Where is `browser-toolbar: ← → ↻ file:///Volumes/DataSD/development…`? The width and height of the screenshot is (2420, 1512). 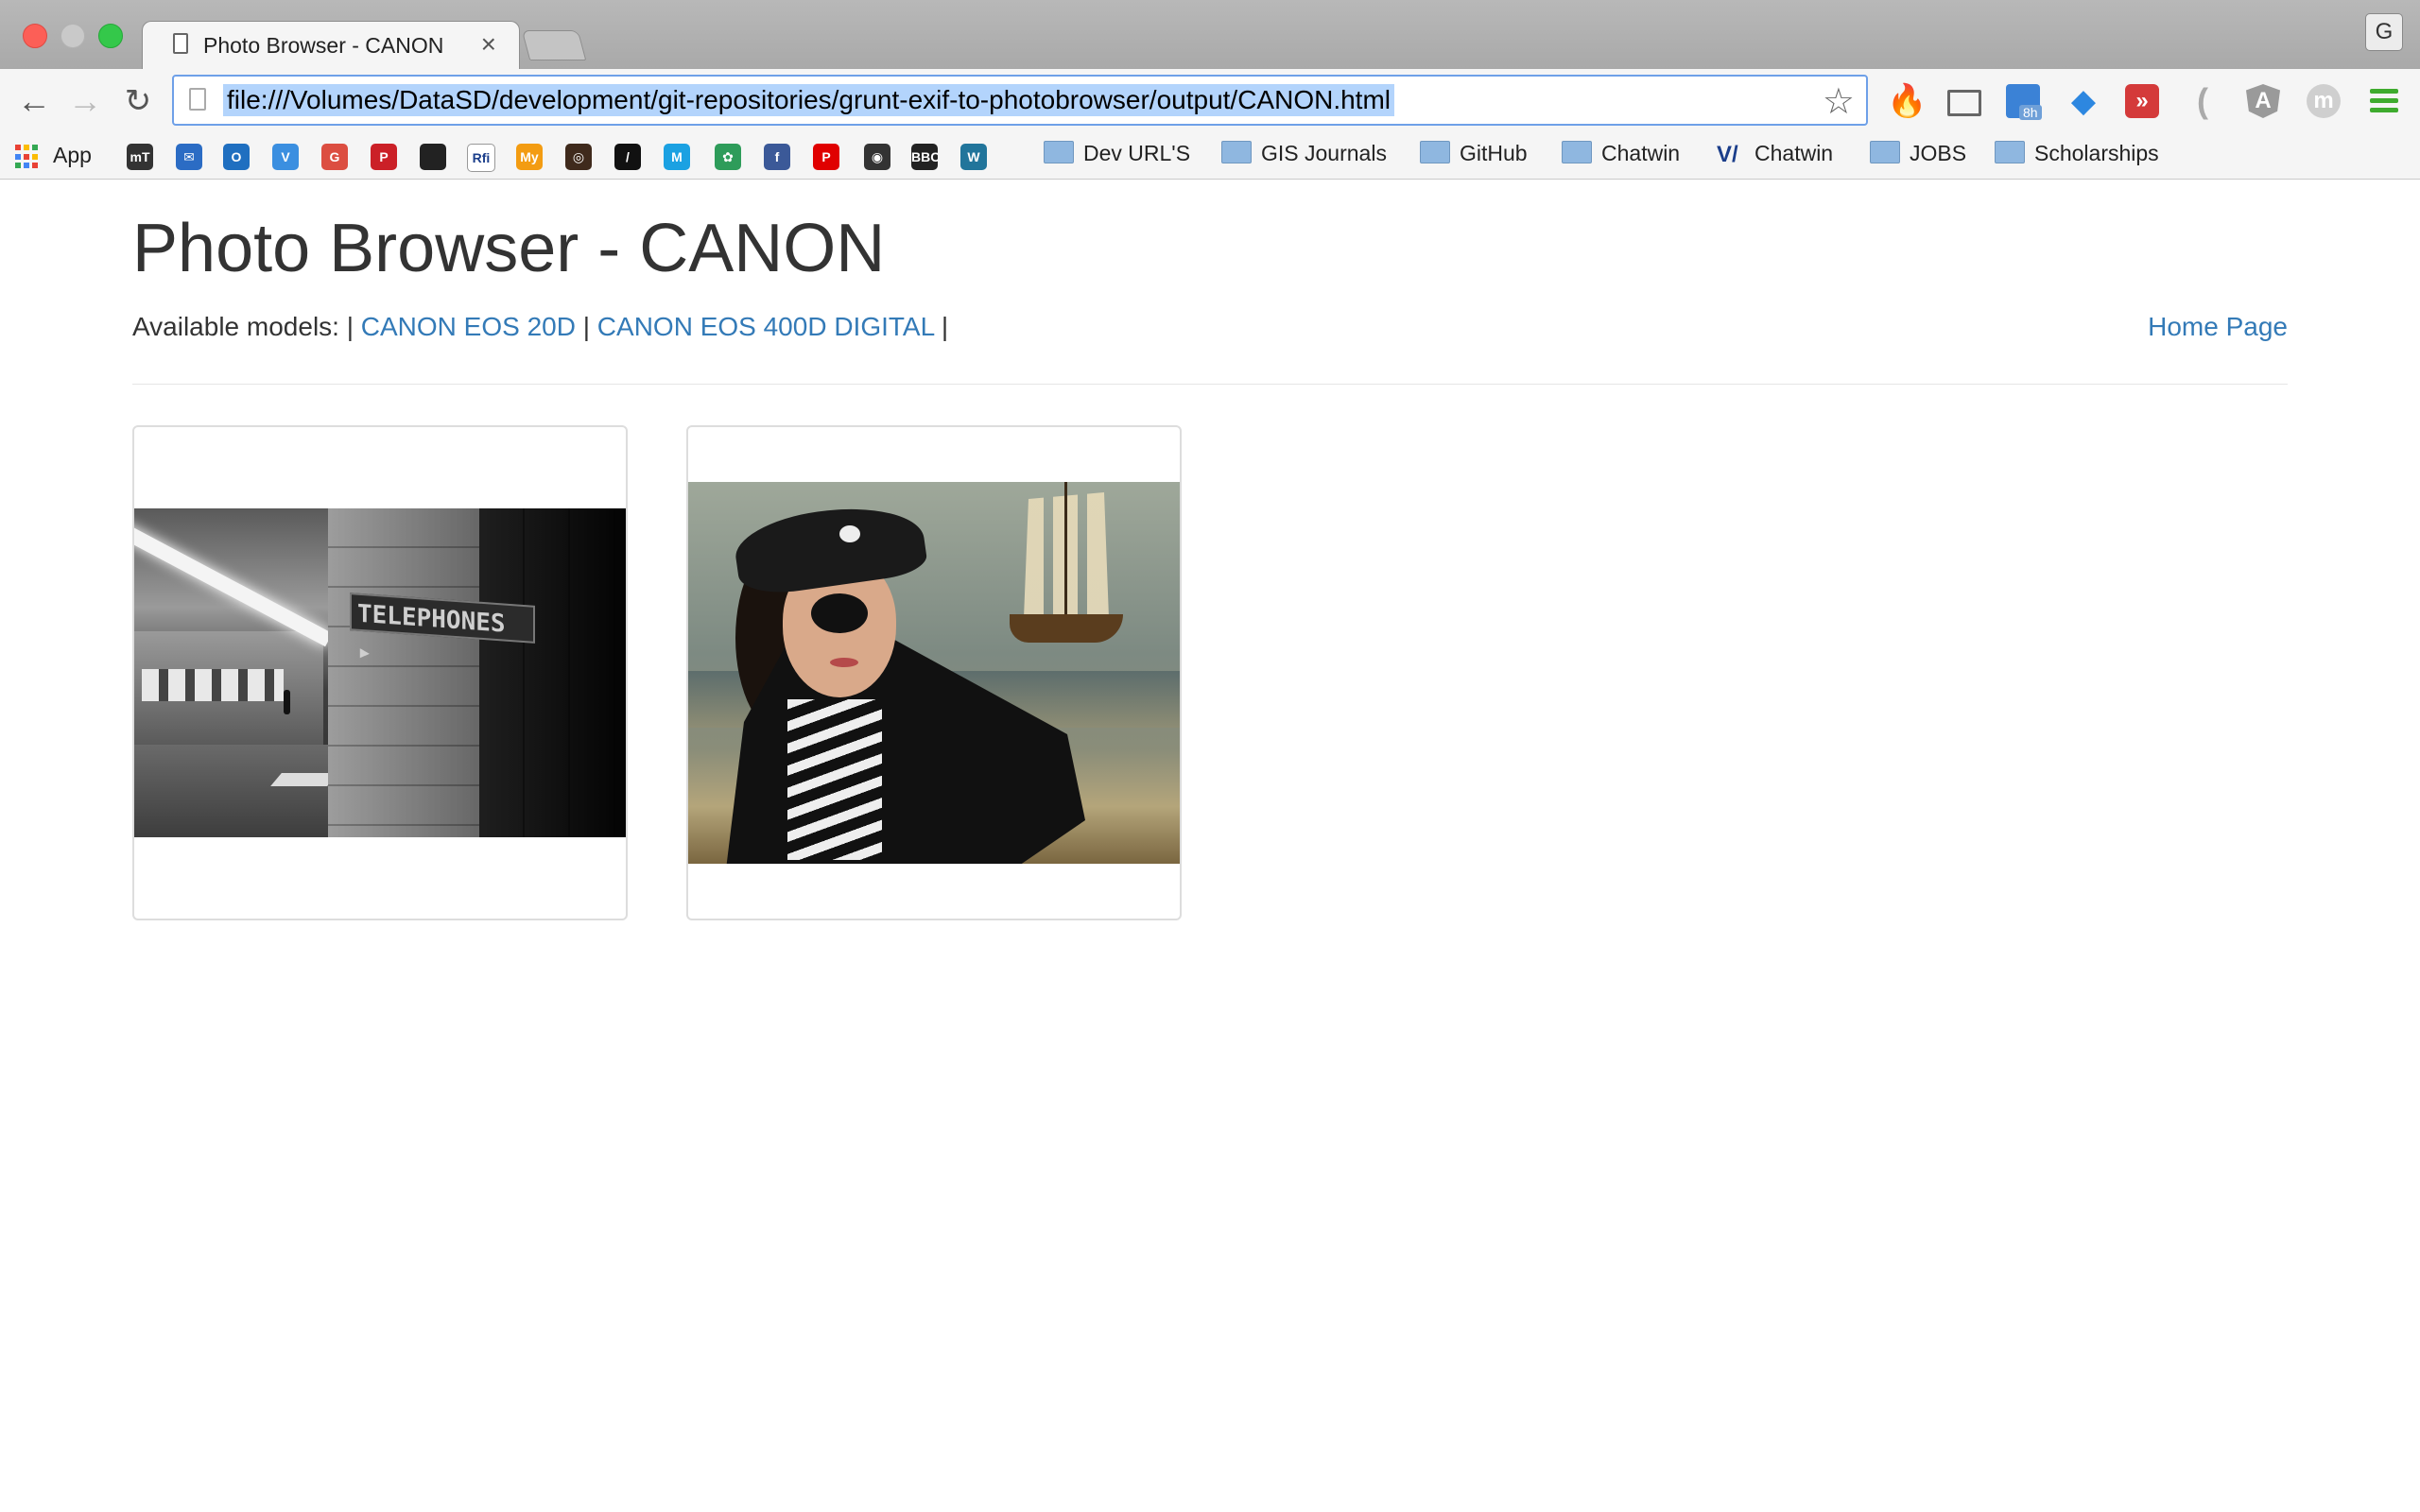
browser-toolbar: ← → ↻ file:///Volumes/DataSD/development… is located at coordinates (1210, 101).